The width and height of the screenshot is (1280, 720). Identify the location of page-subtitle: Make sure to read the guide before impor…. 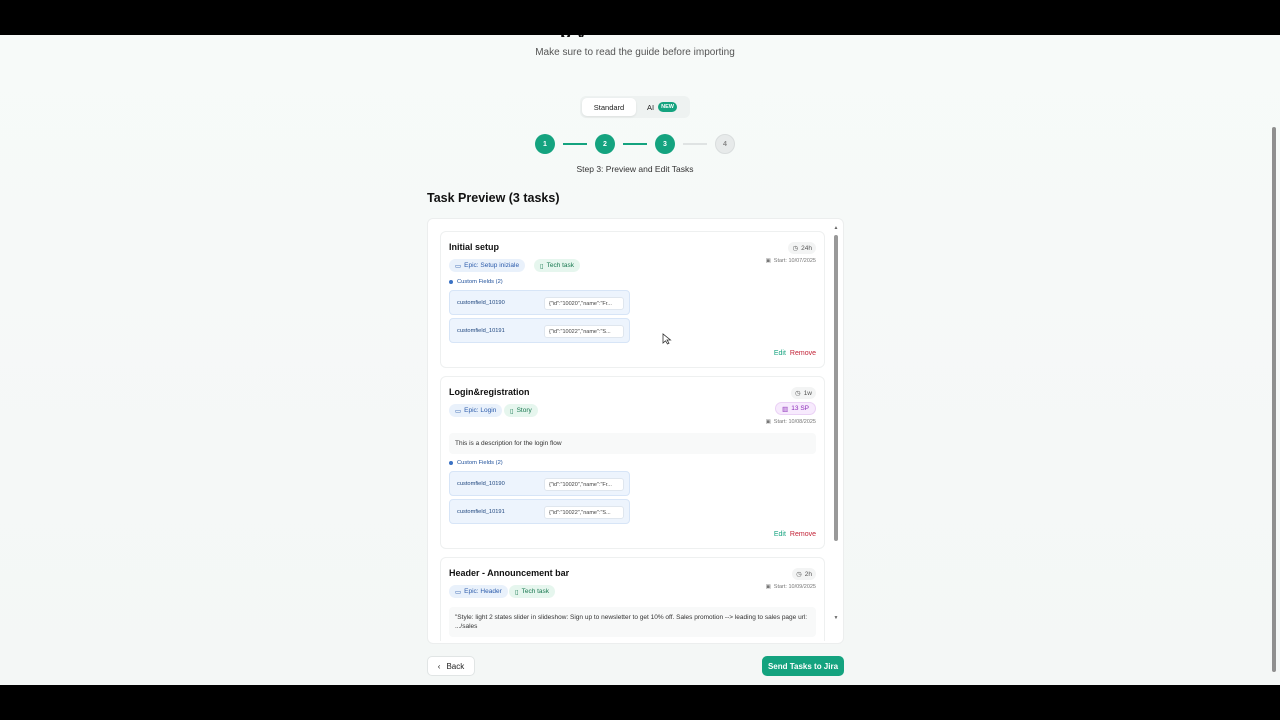
(635, 52).